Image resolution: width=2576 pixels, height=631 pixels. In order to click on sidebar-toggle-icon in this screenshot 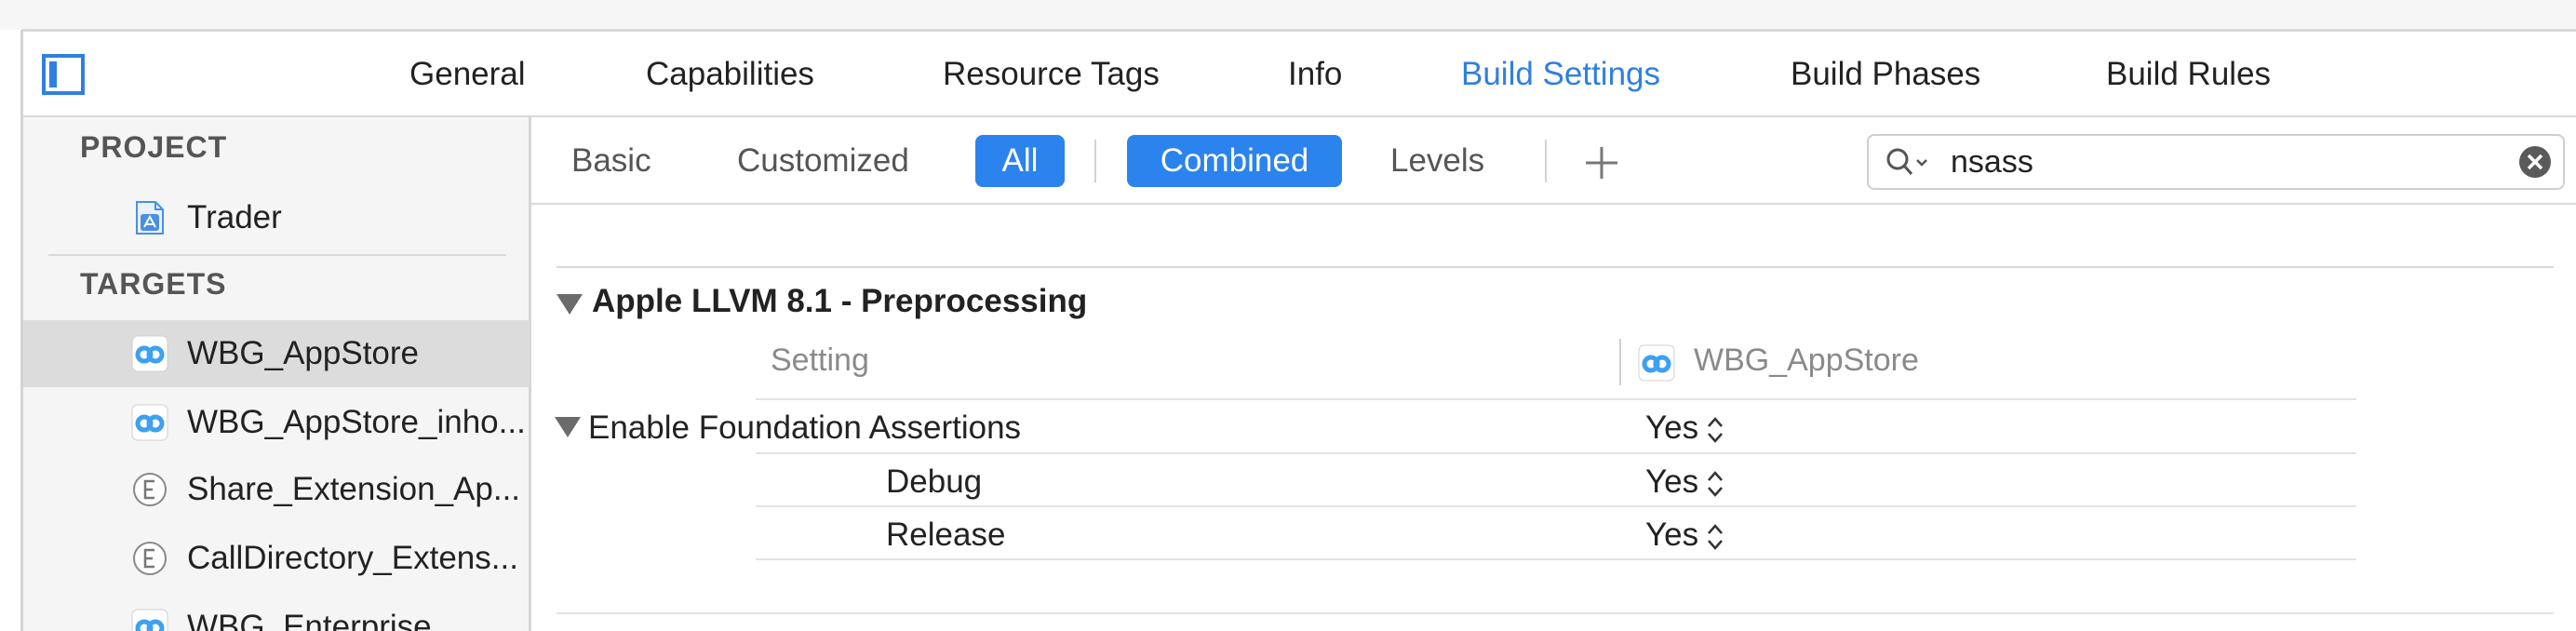, I will do `click(63, 75)`.